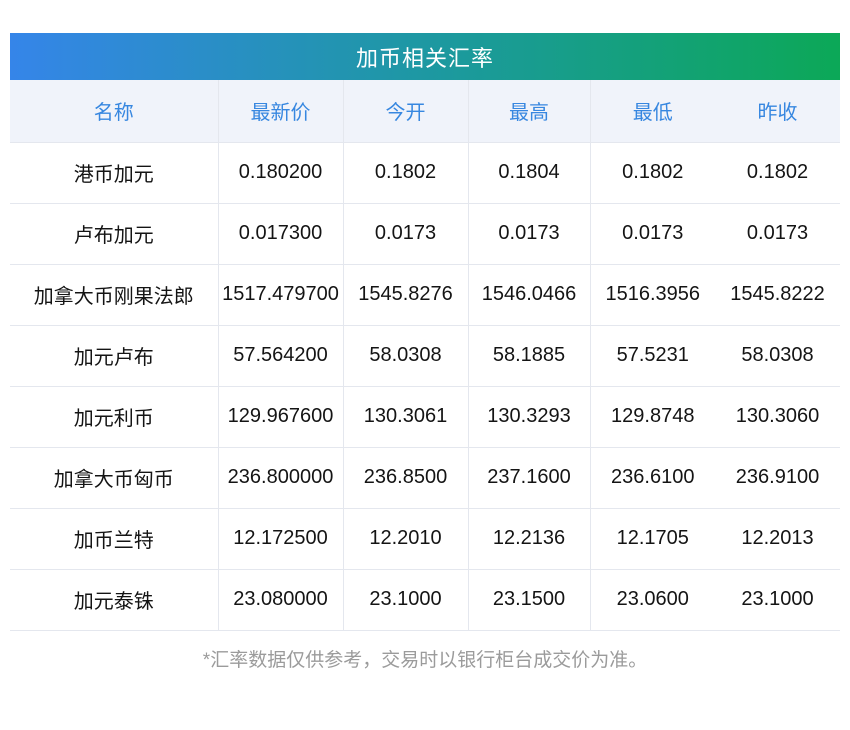 The width and height of the screenshot is (850, 730). Describe the element at coordinates (281, 538) in the screenshot. I see `latest-price: 12.172500` at that location.